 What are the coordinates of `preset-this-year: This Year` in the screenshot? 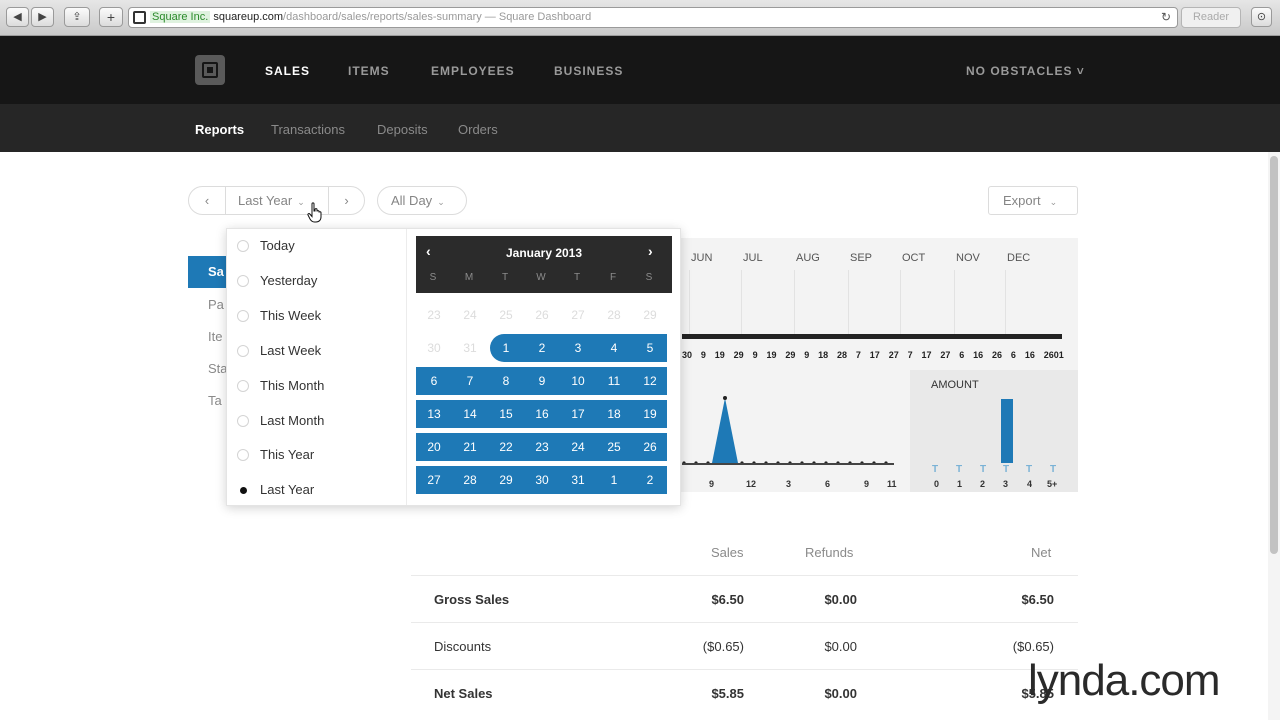 It's located at (320, 455).